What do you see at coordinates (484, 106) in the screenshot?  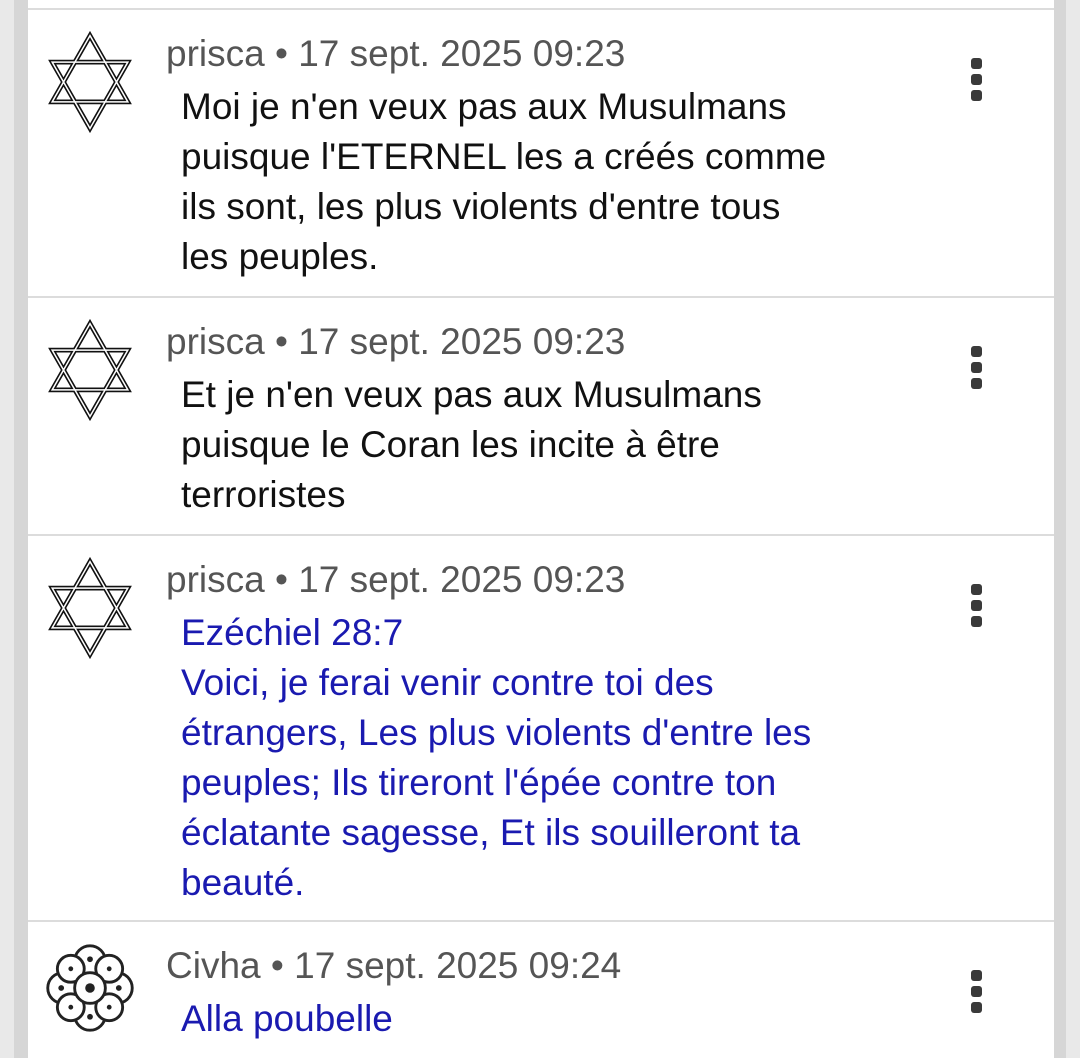 I see `comment-line: Moi je n'en veux pas aux Musulmans` at bounding box center [484, 106].